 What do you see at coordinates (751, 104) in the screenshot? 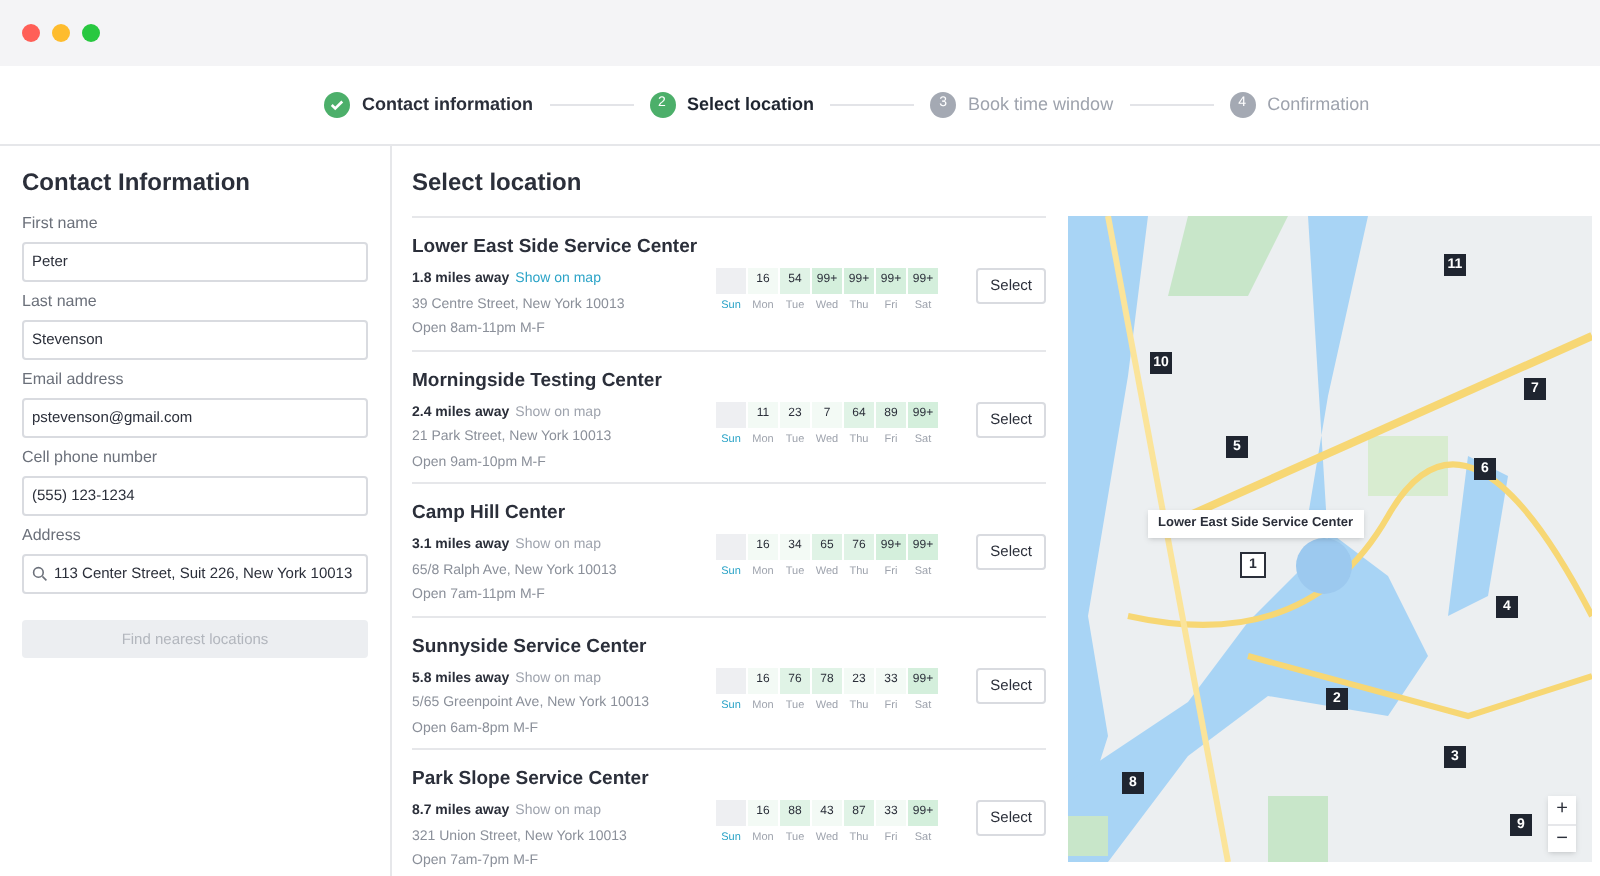
I see `step-label: Select location` at bounding box center [751, 104].